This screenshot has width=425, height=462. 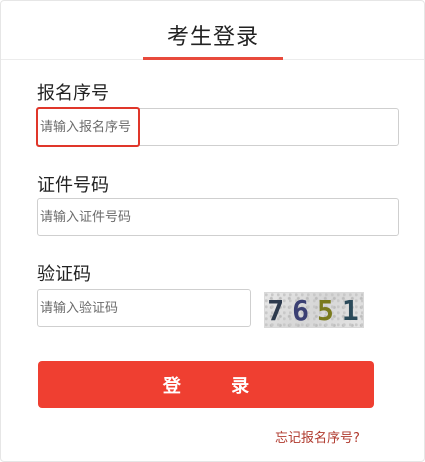 What do you see at coordinates (351, 310) in the screenshot?
I see `captcha-char: 1` at bounding box center [351, 310].